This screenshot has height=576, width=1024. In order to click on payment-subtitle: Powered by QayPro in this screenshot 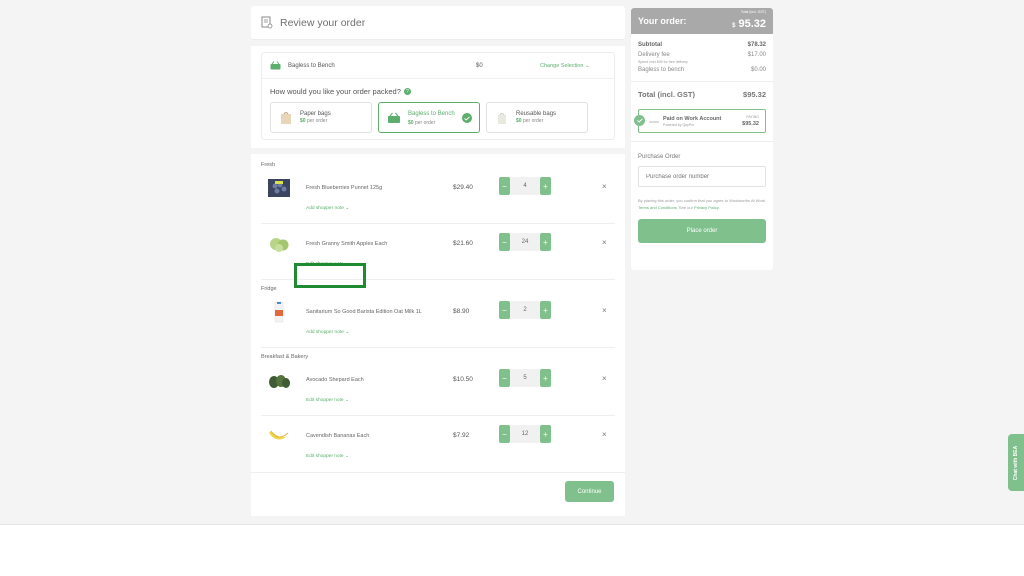, I will do `click(679, 125)`.